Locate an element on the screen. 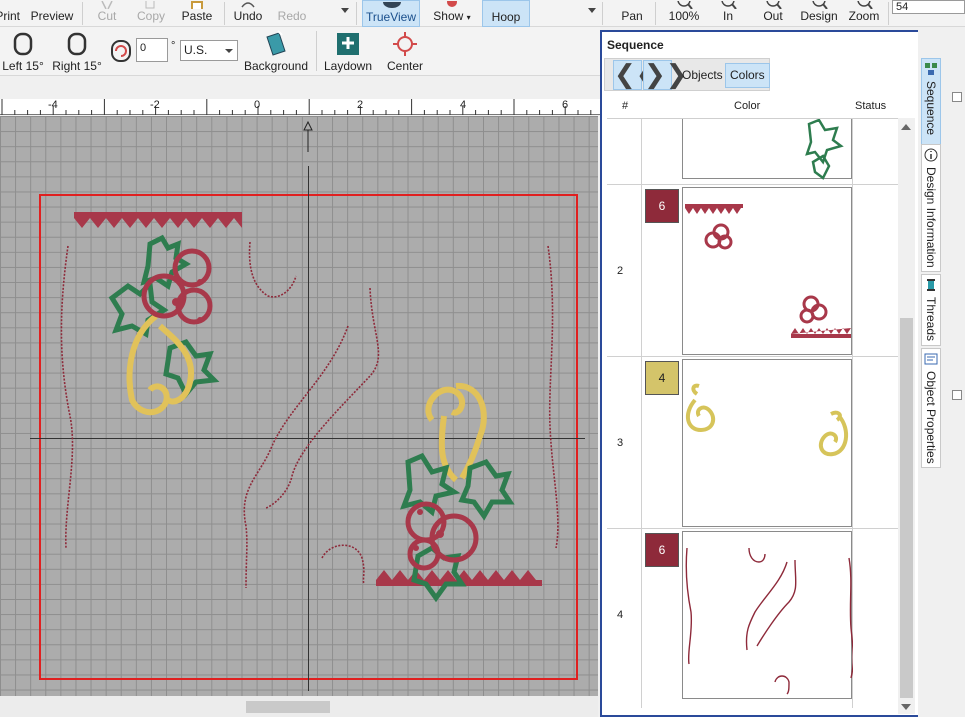 This screenshot has height=717, width=965. magnifier-icon is located at coordinates (684, 4).